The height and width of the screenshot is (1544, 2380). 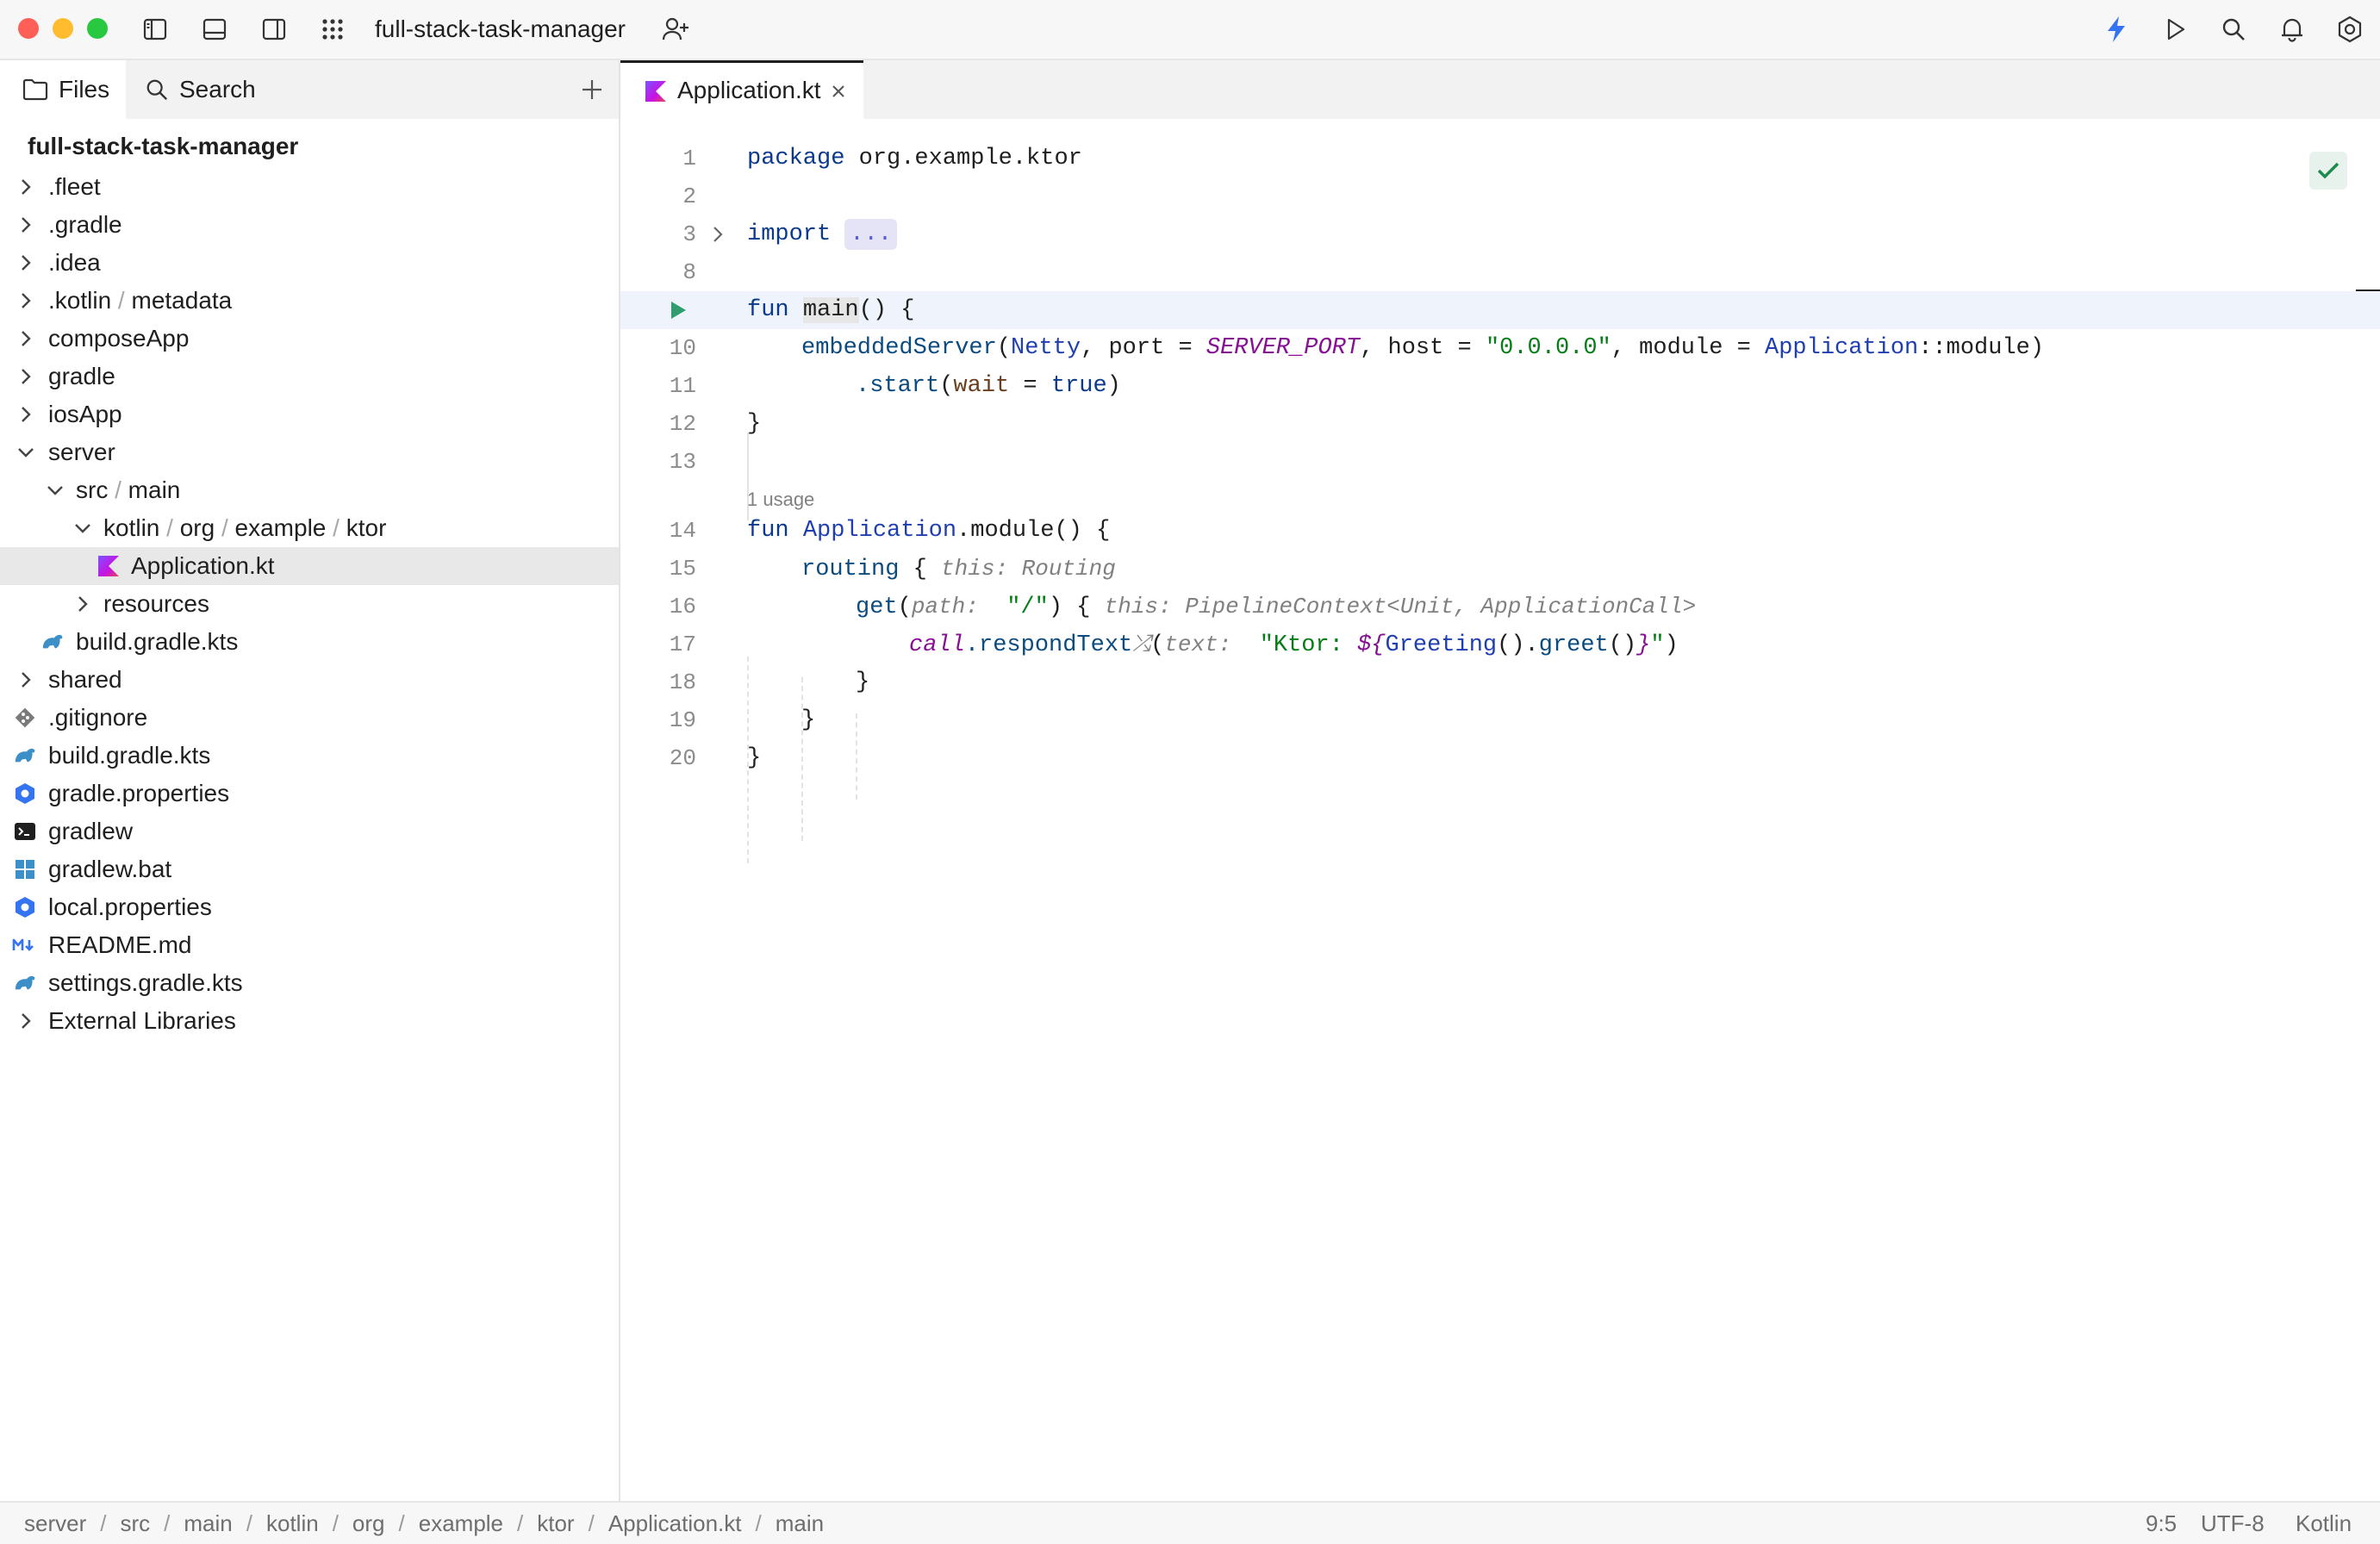 What do you see at coordinates (142, 1020) in the screenshot?
I see `tree-item-label: External Libraries` at bounding box center [142, 1020].